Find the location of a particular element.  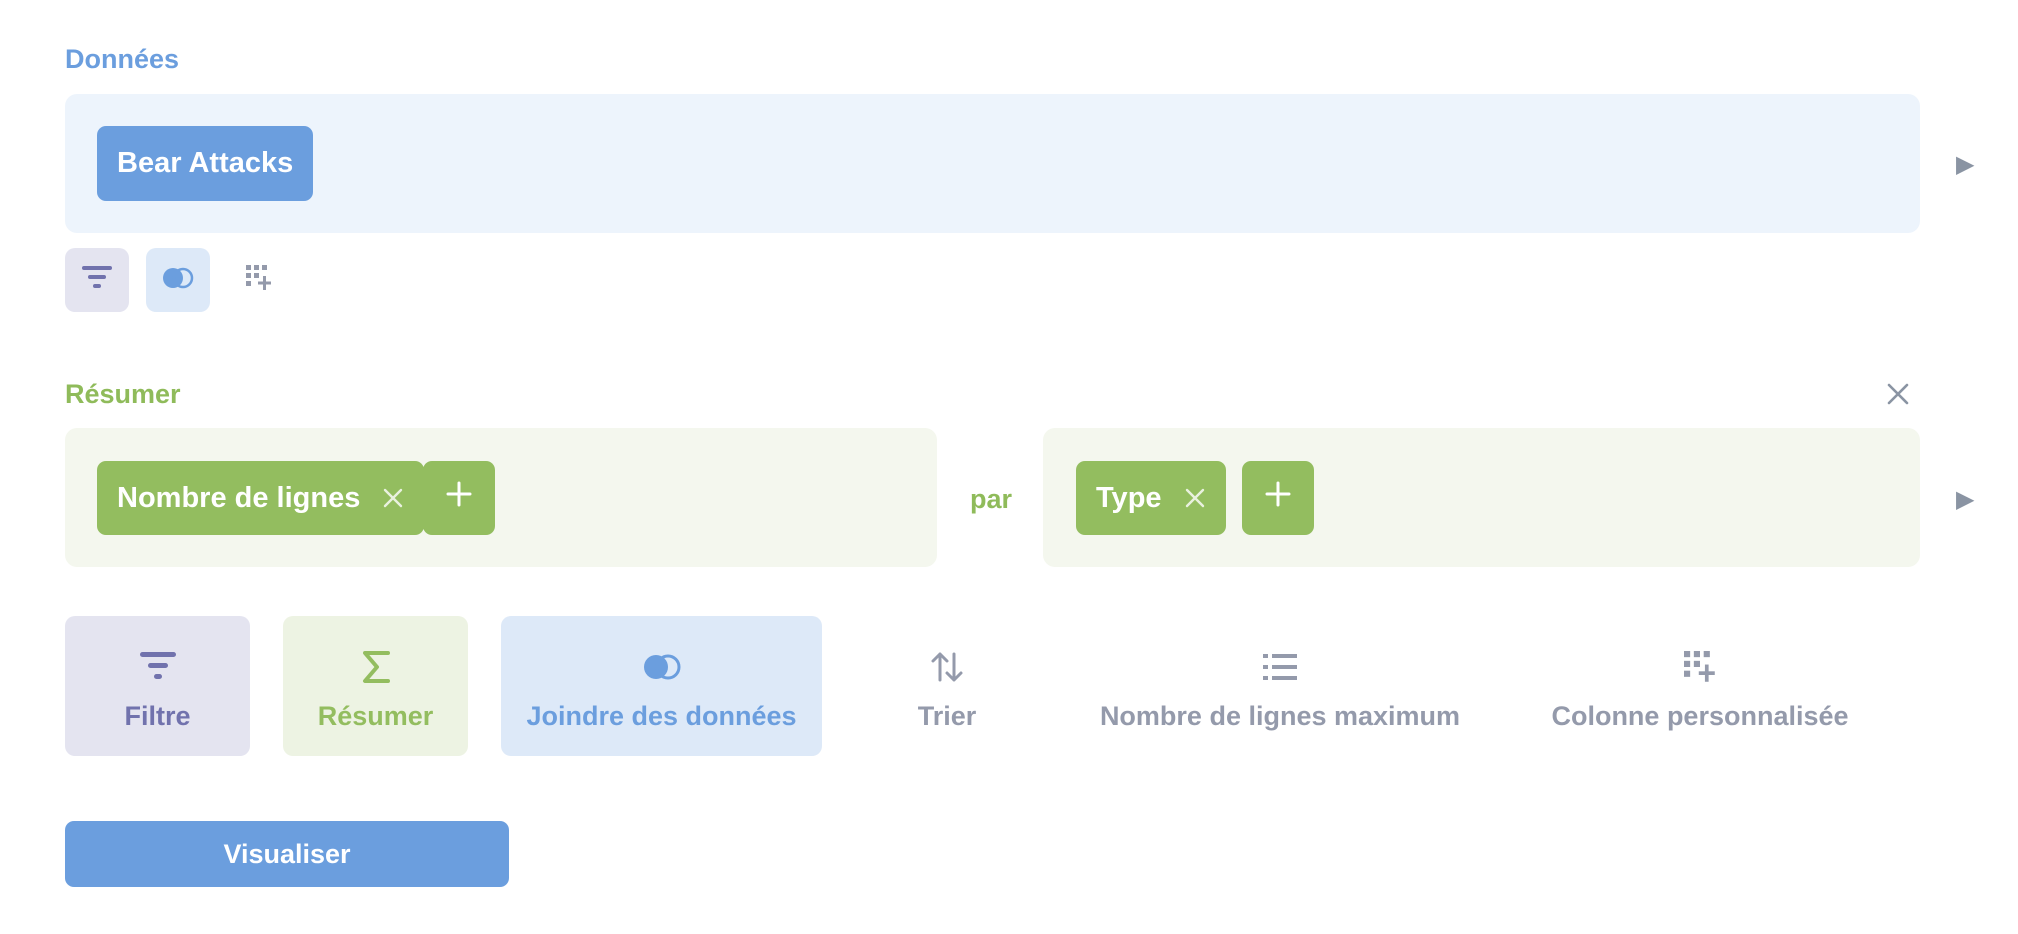

summarize-action-label: Résumer is located at coordinates (375, 715).